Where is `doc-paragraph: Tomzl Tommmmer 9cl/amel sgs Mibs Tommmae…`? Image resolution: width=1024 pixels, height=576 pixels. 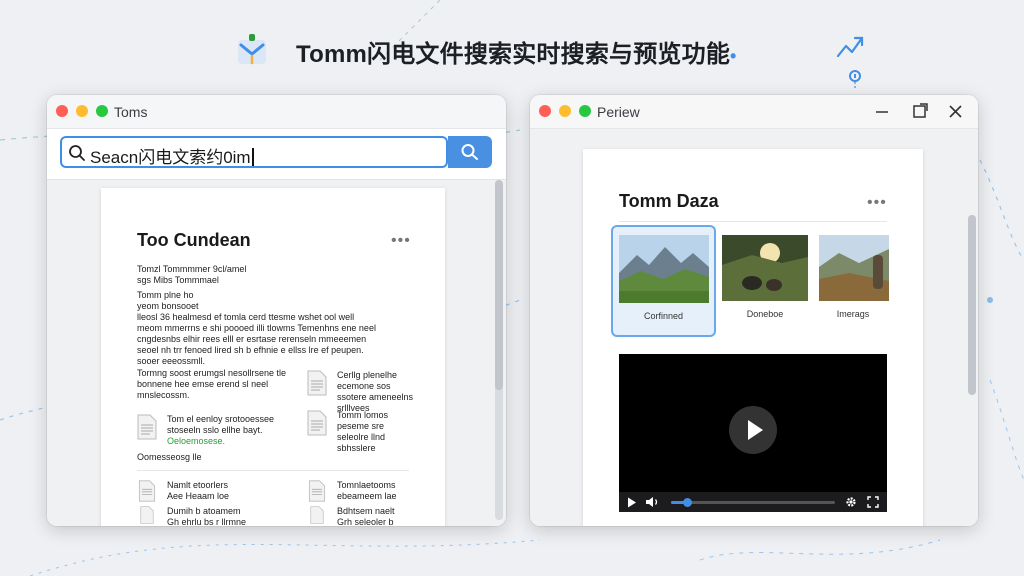
doc-paragraph: Tomzl Tommmmer 9cl/amel sgs Mibs Tommmae… is located at coordinates (192, 274).